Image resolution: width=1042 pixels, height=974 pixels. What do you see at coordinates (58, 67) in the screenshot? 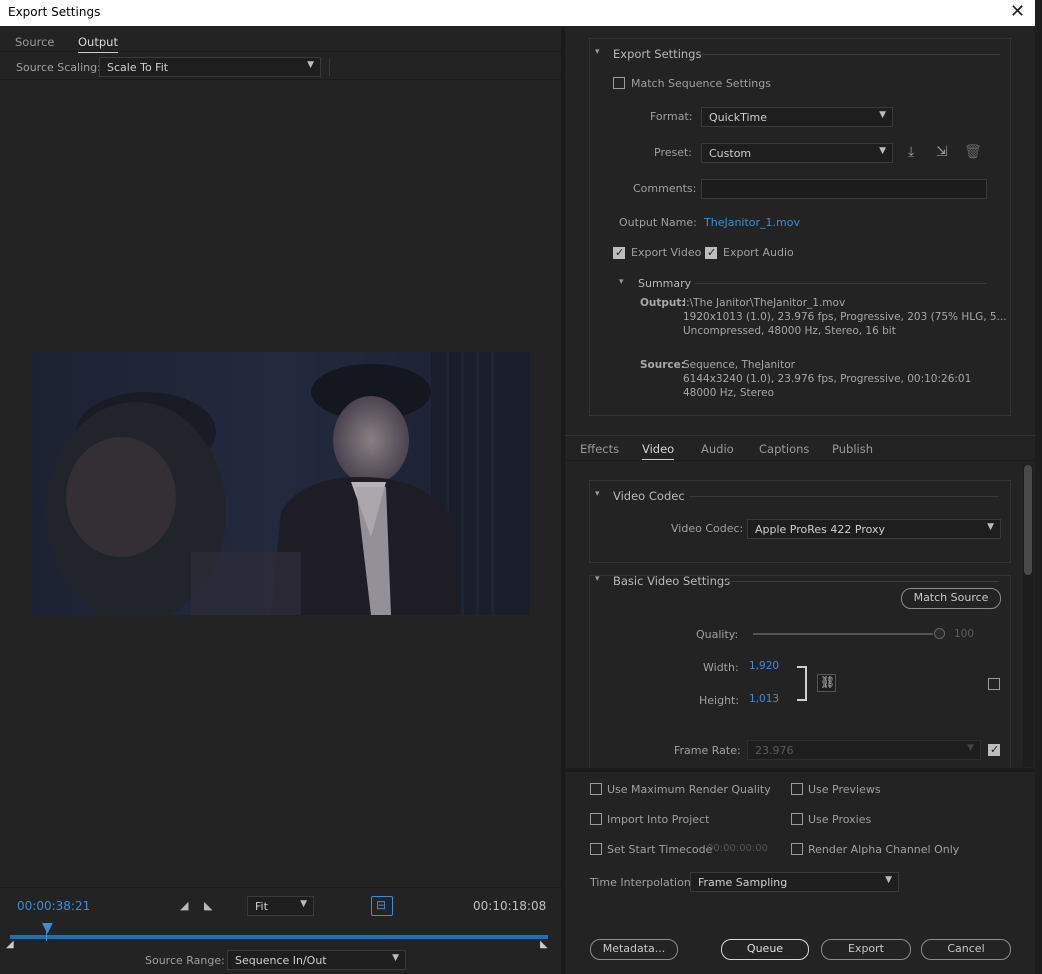
I see `source-scaling-label: Source Scaling:` at bounding box center [58, 67].